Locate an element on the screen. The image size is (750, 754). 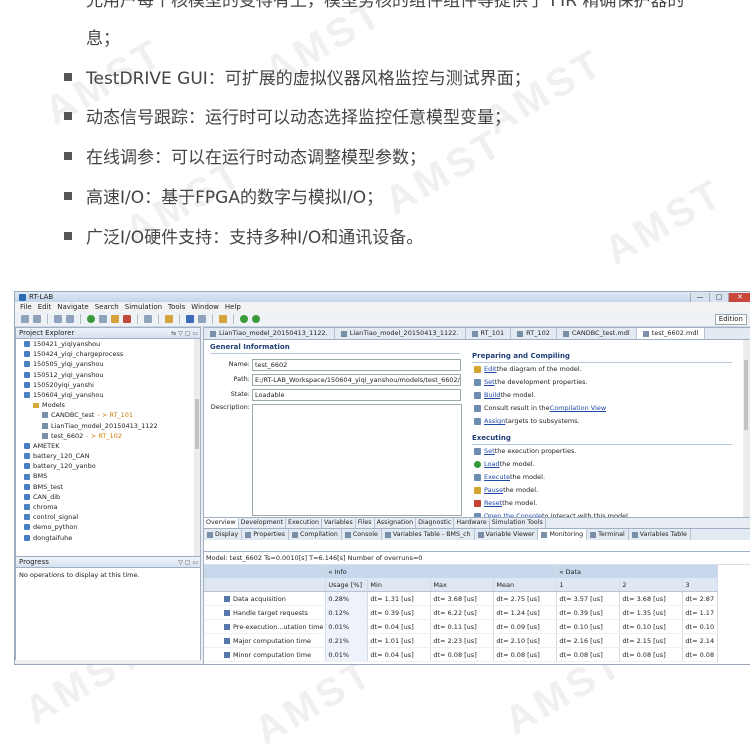
tree-item: BMS is located at coordinates (108, 476).